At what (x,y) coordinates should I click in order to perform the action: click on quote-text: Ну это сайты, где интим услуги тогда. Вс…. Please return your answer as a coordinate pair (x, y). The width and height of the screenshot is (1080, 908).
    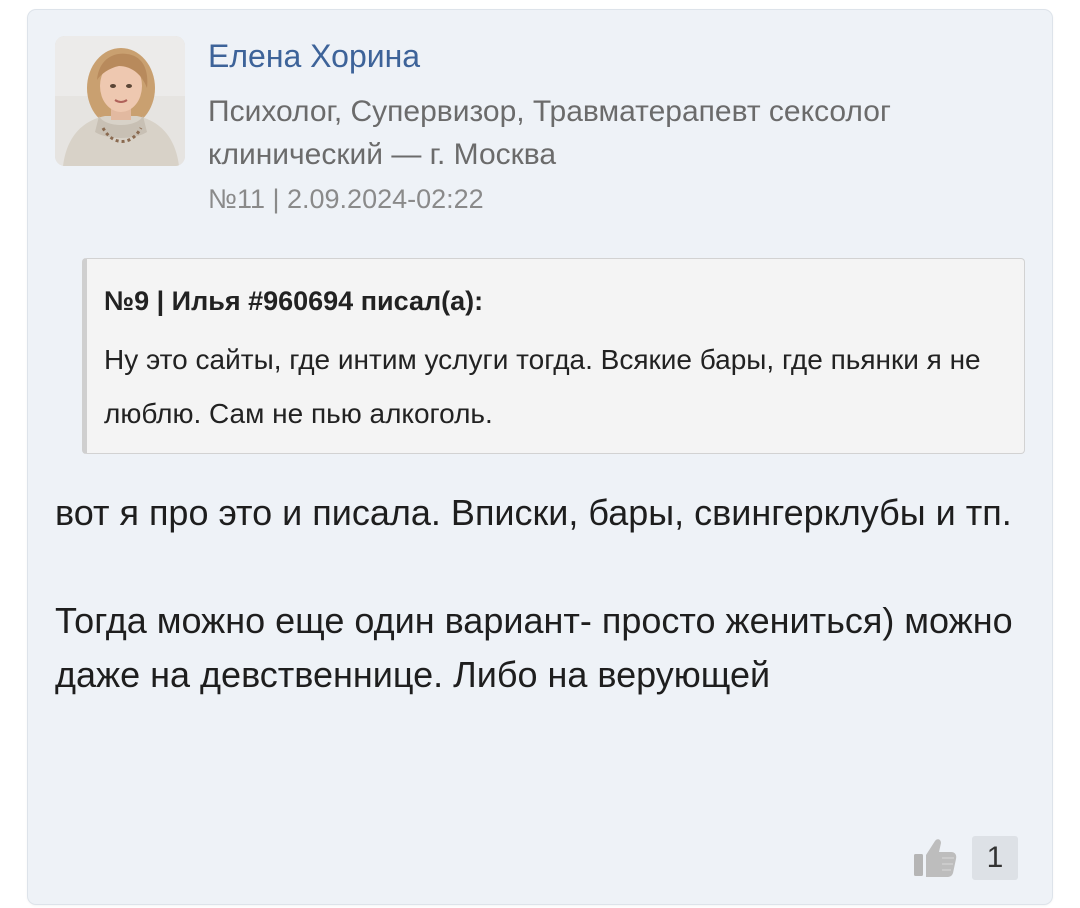
    Looking at the image, I should click on (542, 386).